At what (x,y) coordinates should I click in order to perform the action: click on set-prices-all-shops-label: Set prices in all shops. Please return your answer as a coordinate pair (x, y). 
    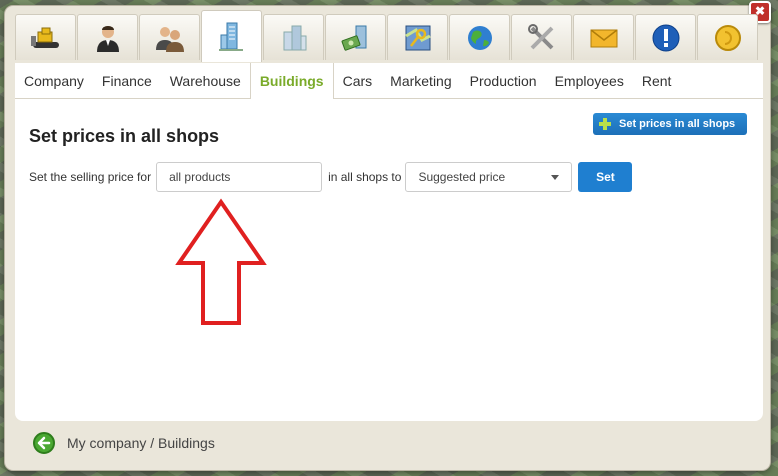
    Looking at the image, I should click on (677, 124).